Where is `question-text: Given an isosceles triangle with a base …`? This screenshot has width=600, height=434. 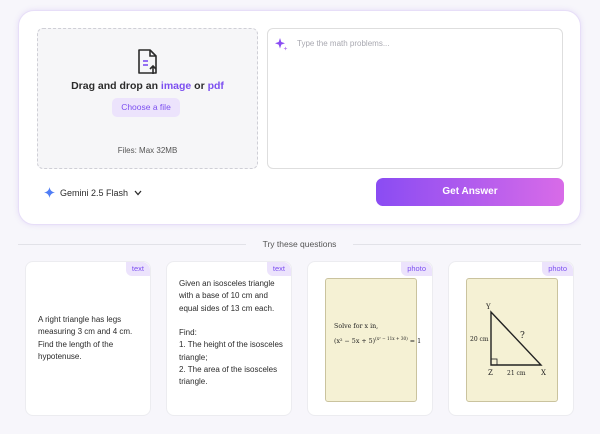
question-text: Given an isosceles triangle with a base … is located at coordinates (231, 333).